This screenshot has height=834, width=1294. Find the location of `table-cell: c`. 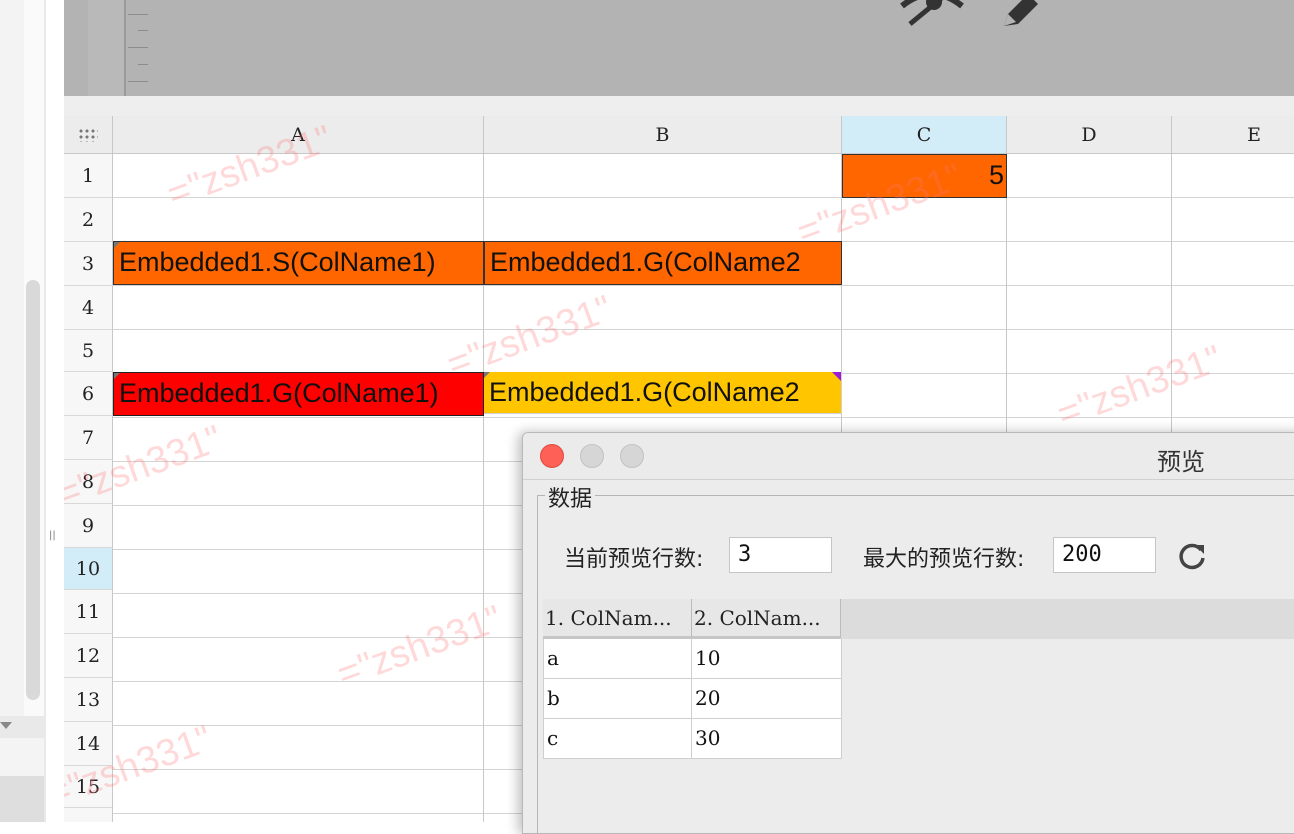

table-cell: c is located at coordinates (617, 739).